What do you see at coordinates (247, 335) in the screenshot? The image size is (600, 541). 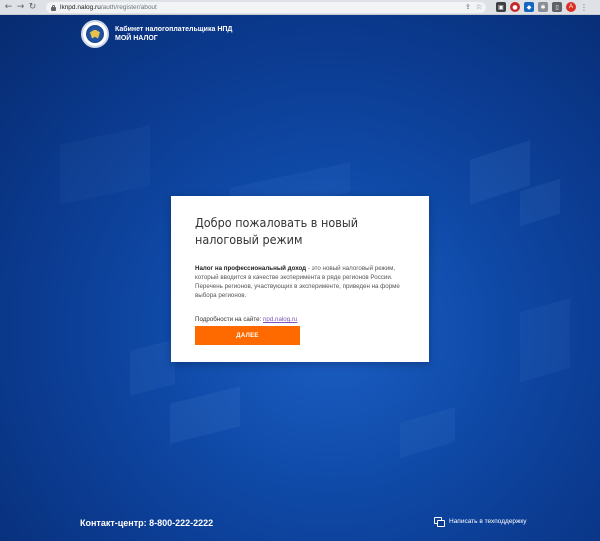 I see `next-button: ДАЛЕЕ` at bounding box center [247, 335].